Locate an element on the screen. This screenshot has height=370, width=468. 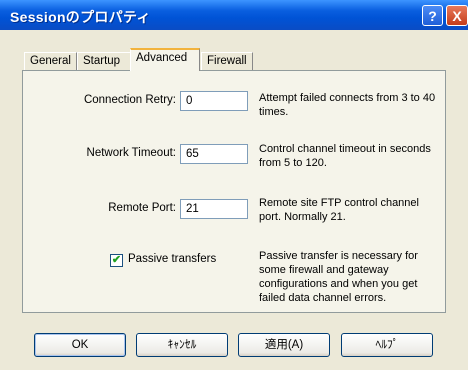
network-timeout-label: Network Timeout: is located at coordinates (131, 153).